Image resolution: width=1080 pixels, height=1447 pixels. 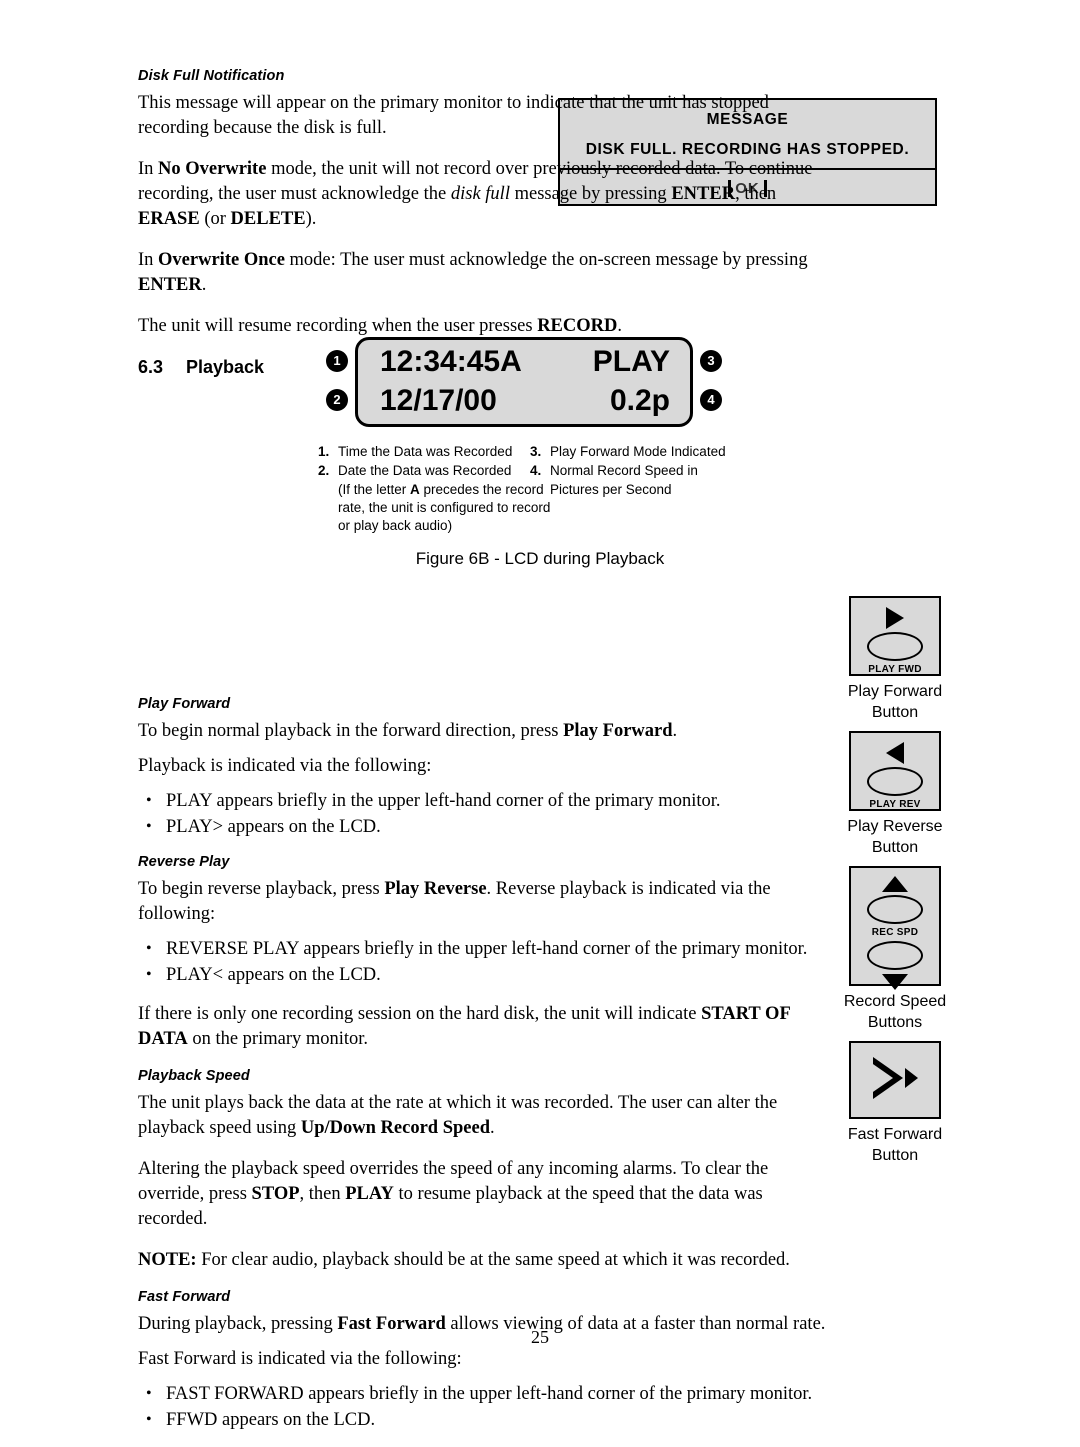 What do you see at coordinates (483, 975) in the screenshot?
I see `list-item: PLAY< appears on the LCD.` at bounding box center [483, 975].